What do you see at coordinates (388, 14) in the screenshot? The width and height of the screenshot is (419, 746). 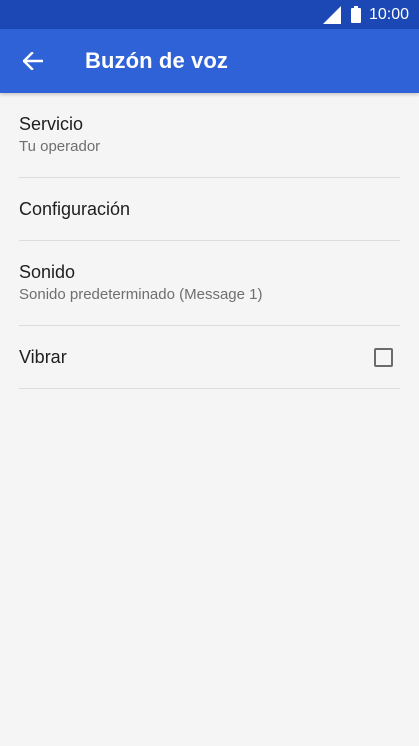 I see `status-time: 10:00` at bounding box center [388, 14].